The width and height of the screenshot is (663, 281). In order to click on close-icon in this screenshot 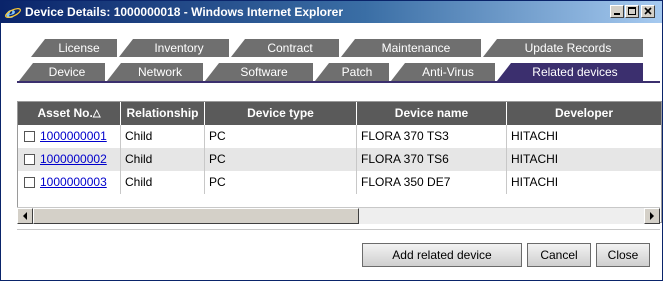, I will do `click(648, 11)`.